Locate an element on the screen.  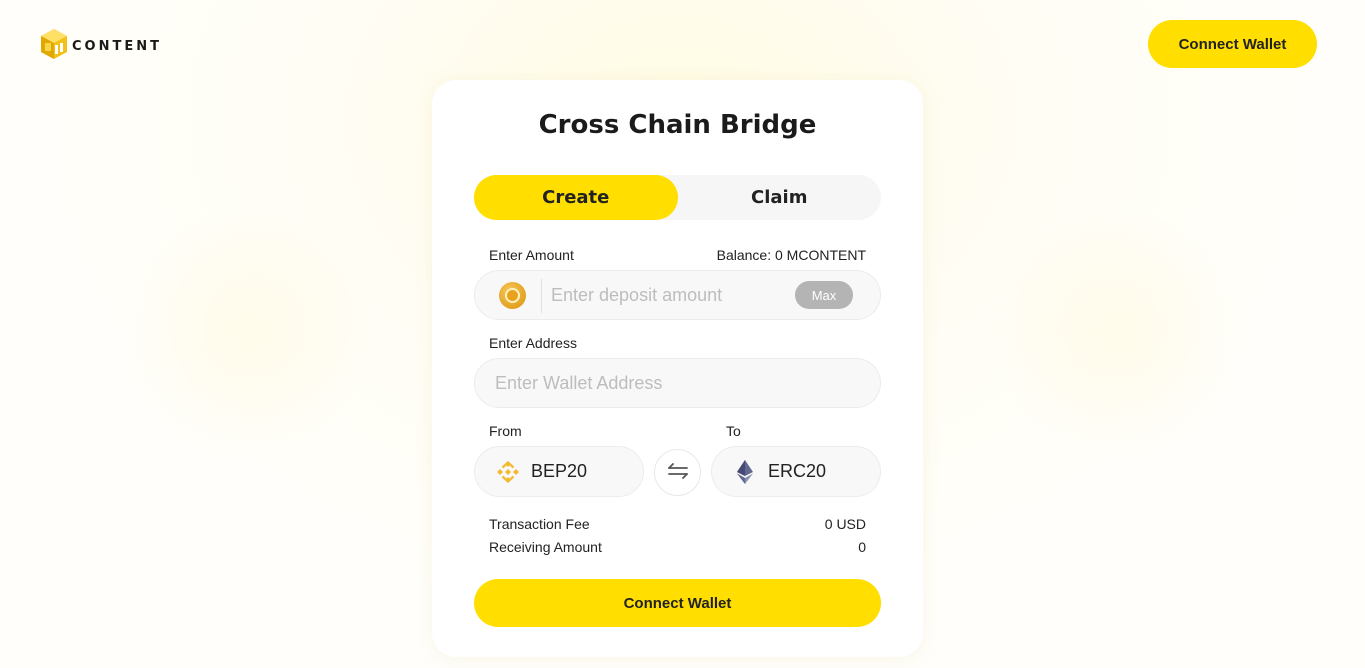
swap-chains-button is located at coordinates (677, 472).